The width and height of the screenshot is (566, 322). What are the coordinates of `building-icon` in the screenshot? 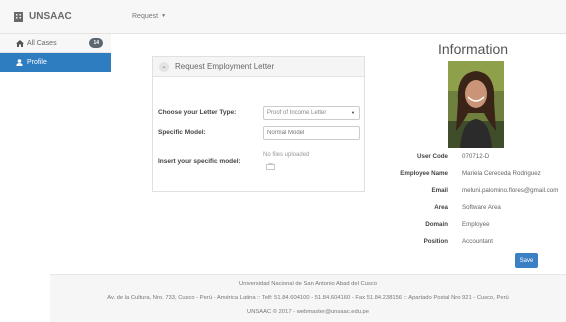 It's located at (18, 16).